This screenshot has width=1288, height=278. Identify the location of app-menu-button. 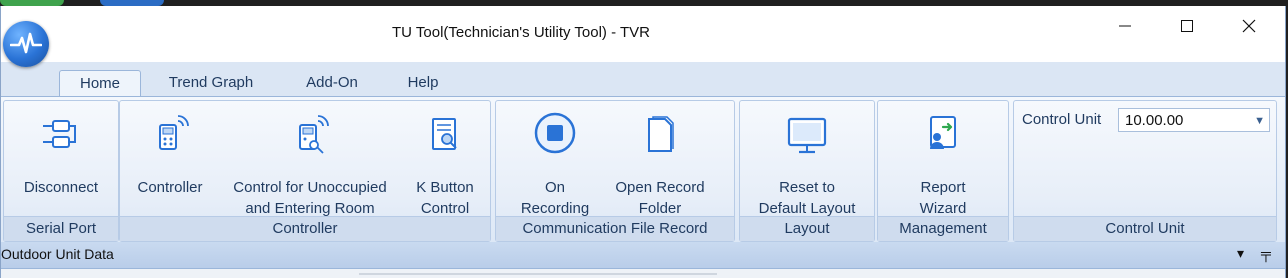
(26, 44).